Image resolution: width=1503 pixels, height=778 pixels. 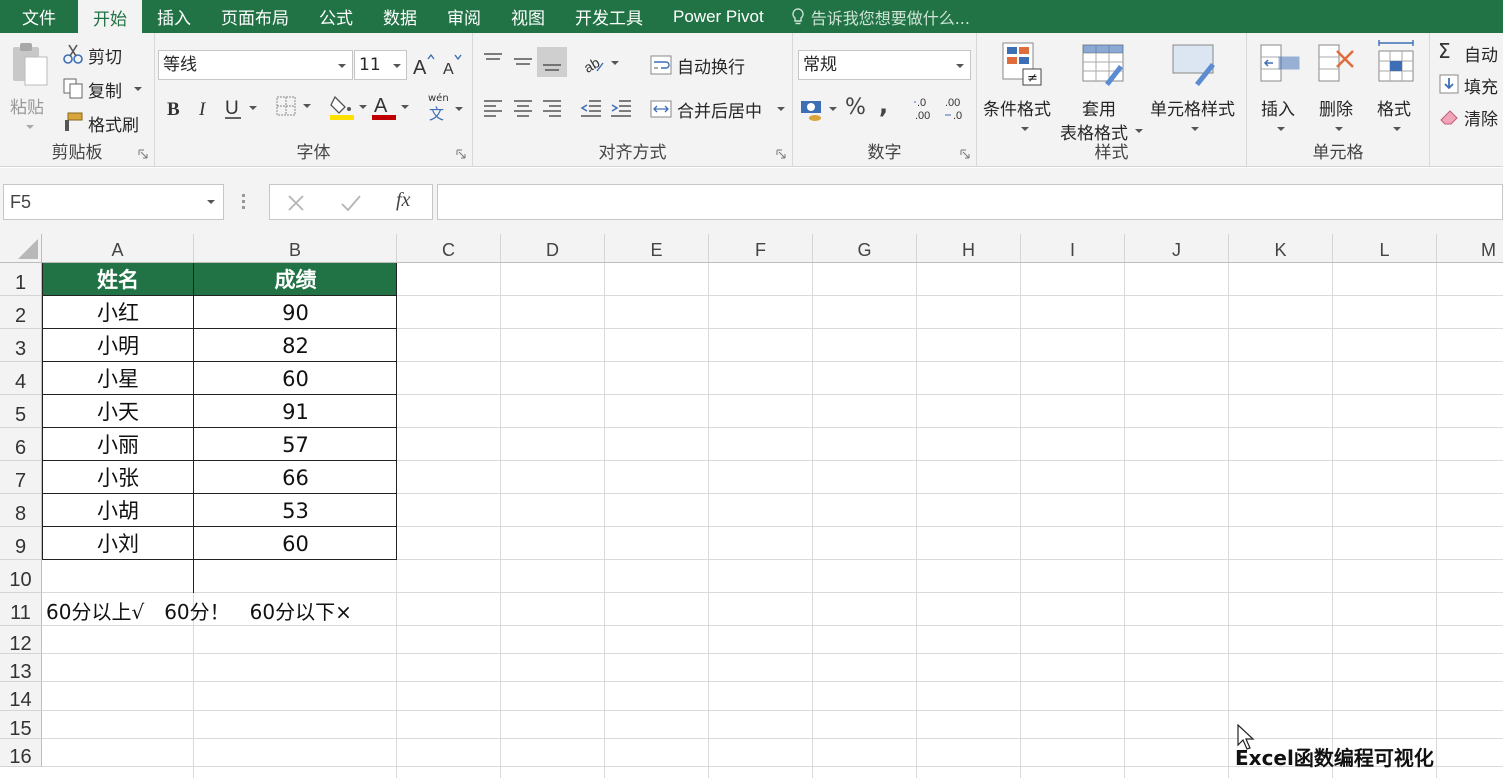 I want to click on table-cell: 91, so click(x=295, y=411).